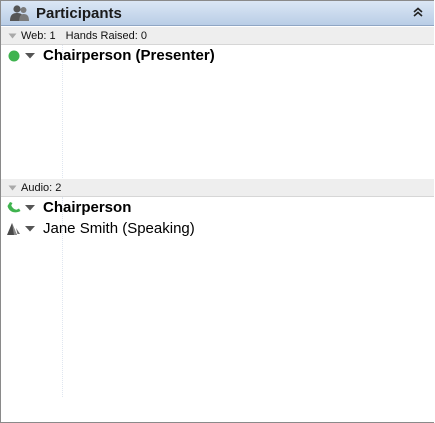  Describe the element at coordinates (14, 229) in the screenshot. I see `speaking-icon` at that location.